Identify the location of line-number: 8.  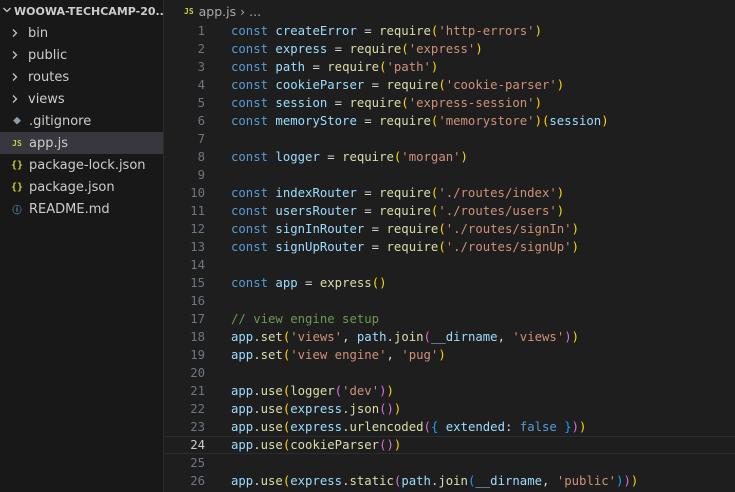
(201, 157).